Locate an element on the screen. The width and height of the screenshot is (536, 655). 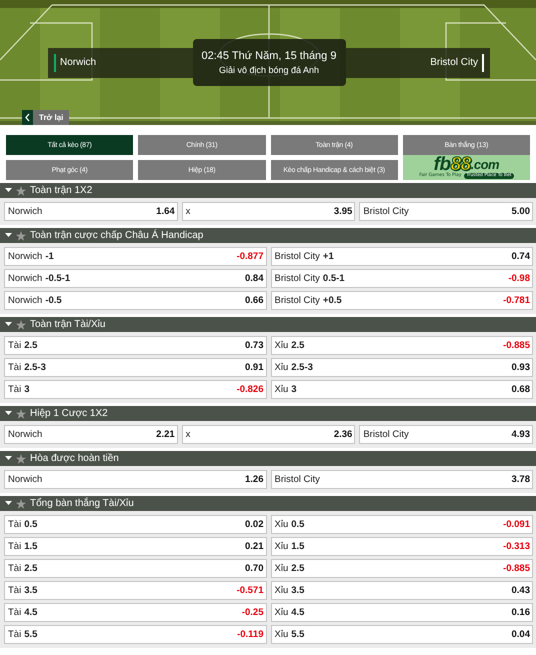
section-header: Hiệp 1 Cược 1X2 is located at coordinates (268, 413).